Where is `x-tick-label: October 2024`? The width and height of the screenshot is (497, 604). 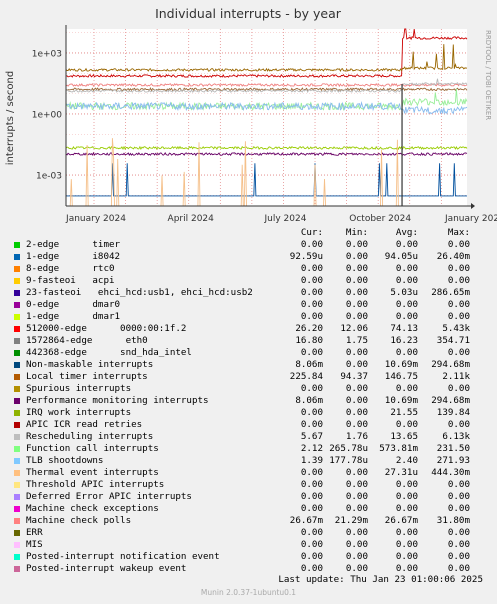
x-tick-label: October 2024 is located at coordinates (380, 219).